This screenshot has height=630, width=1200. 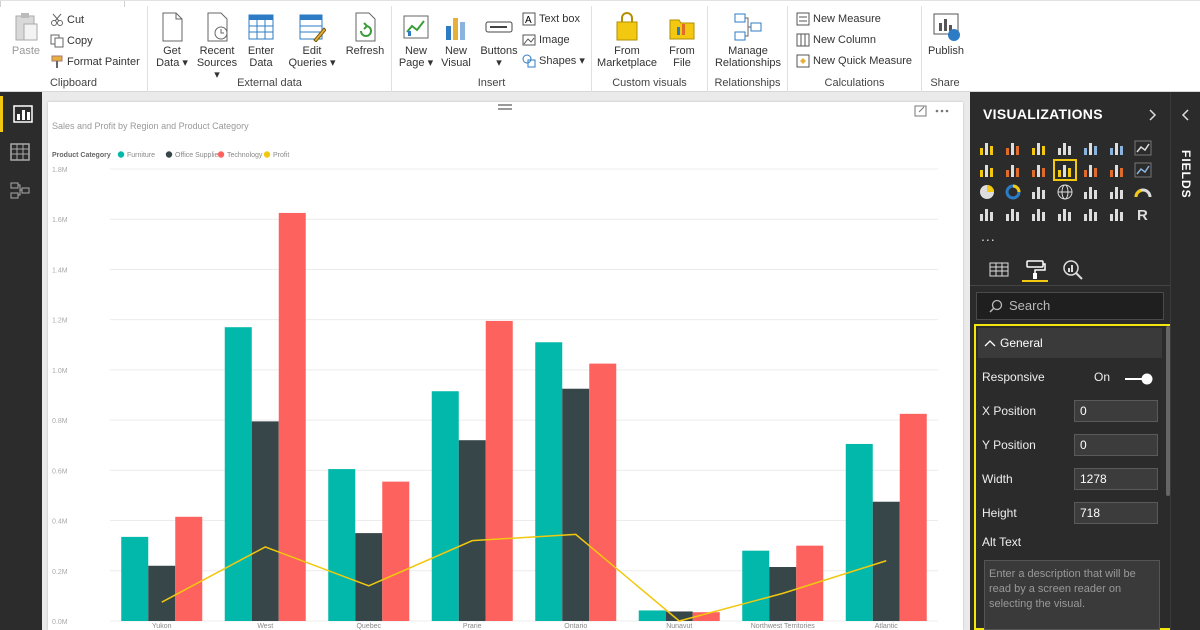 I want to click on new-measure-button: New Measure, so click(x=838, y=19).